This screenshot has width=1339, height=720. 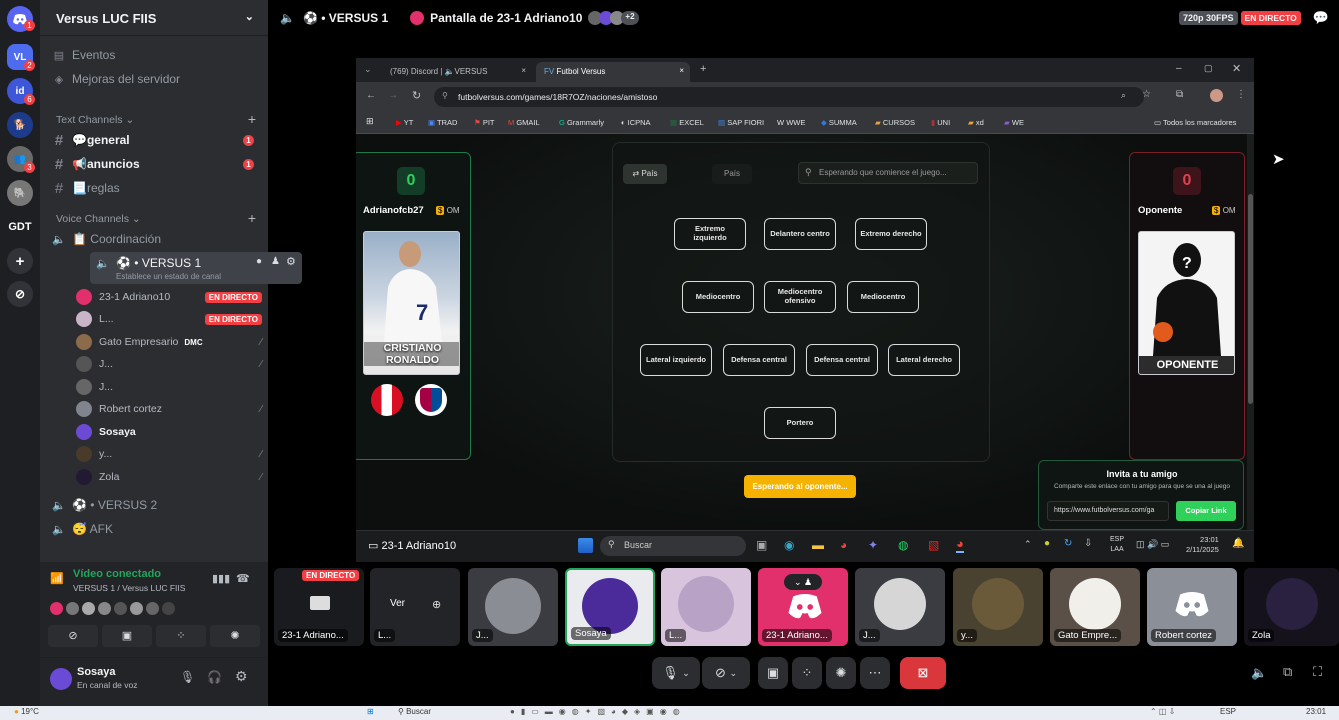 What do you see at coordinates (598, 711) in the screenshot?
I see `pinned-apps-icons: ●▮▭▬◉◍✦▧◕◆◈▣◉◍` at bounding box center [598, 711].